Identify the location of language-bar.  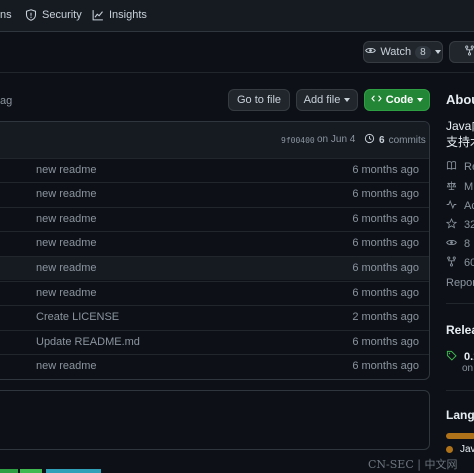
(460, 436).